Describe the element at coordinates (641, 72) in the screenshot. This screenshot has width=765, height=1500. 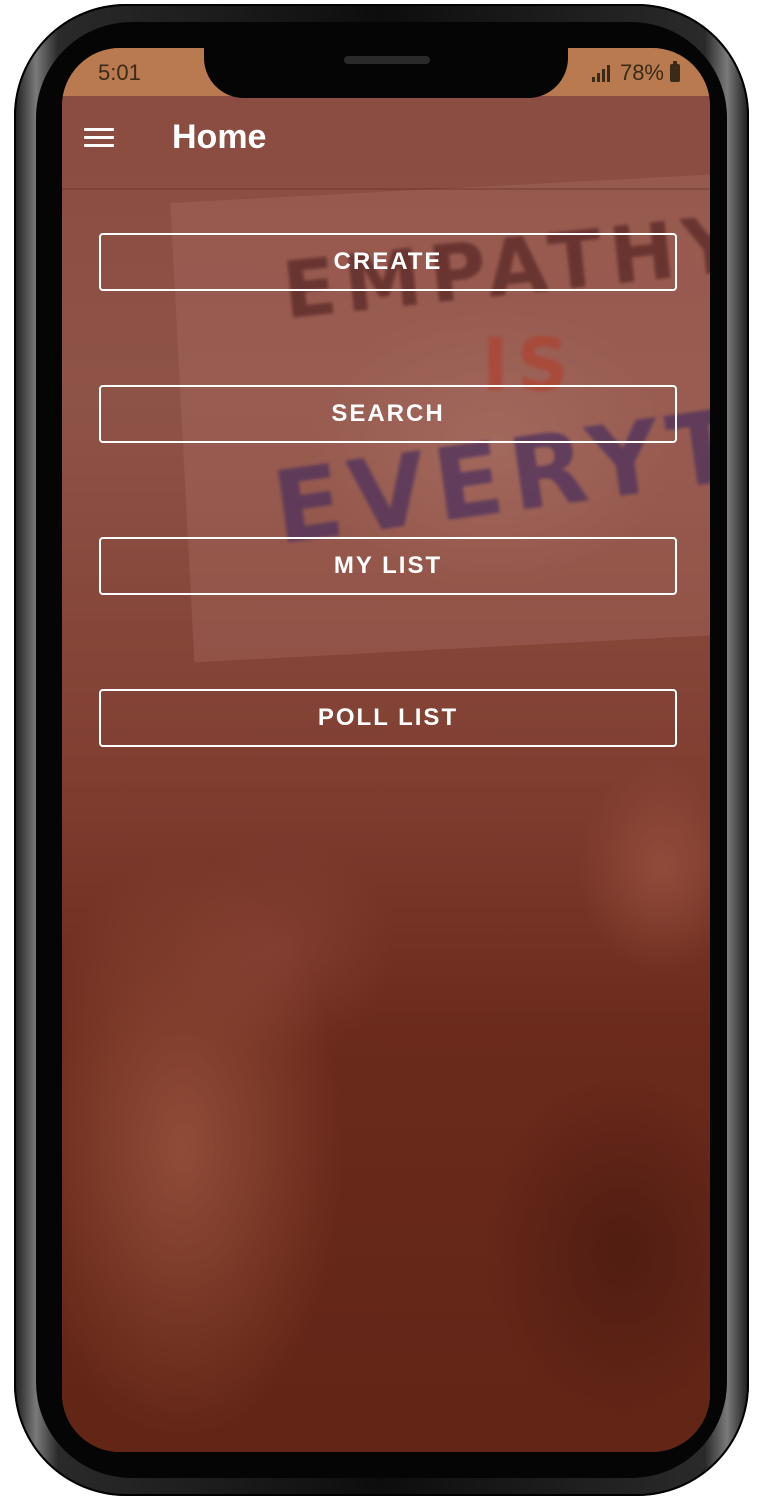
I see `battery-percent: 78%` at that location.